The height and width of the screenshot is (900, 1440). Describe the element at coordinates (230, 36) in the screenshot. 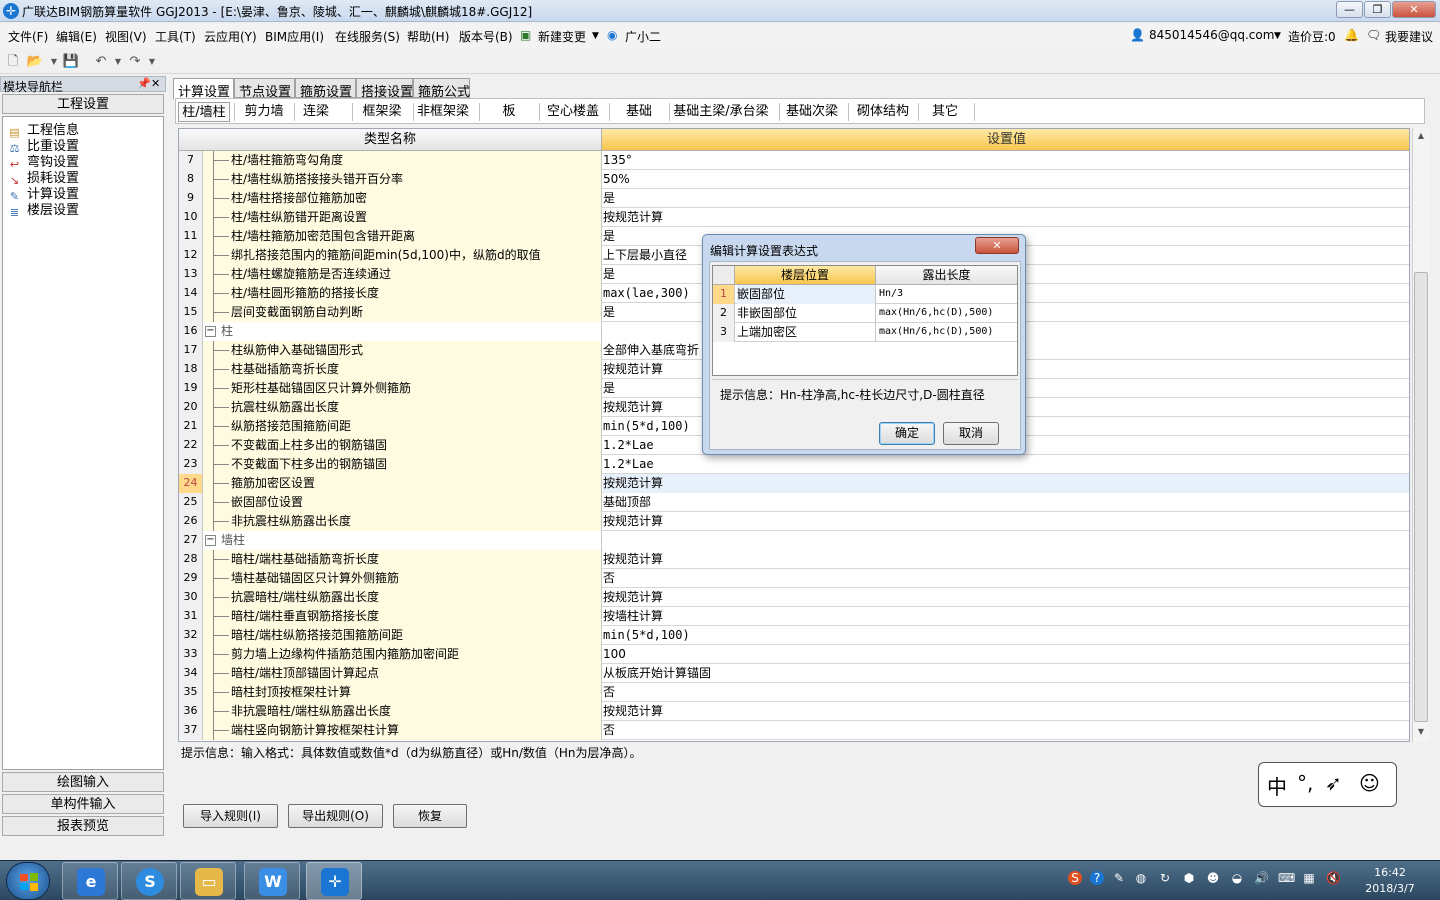

I see `menu-cloud: 云应用(Y)` at that location.